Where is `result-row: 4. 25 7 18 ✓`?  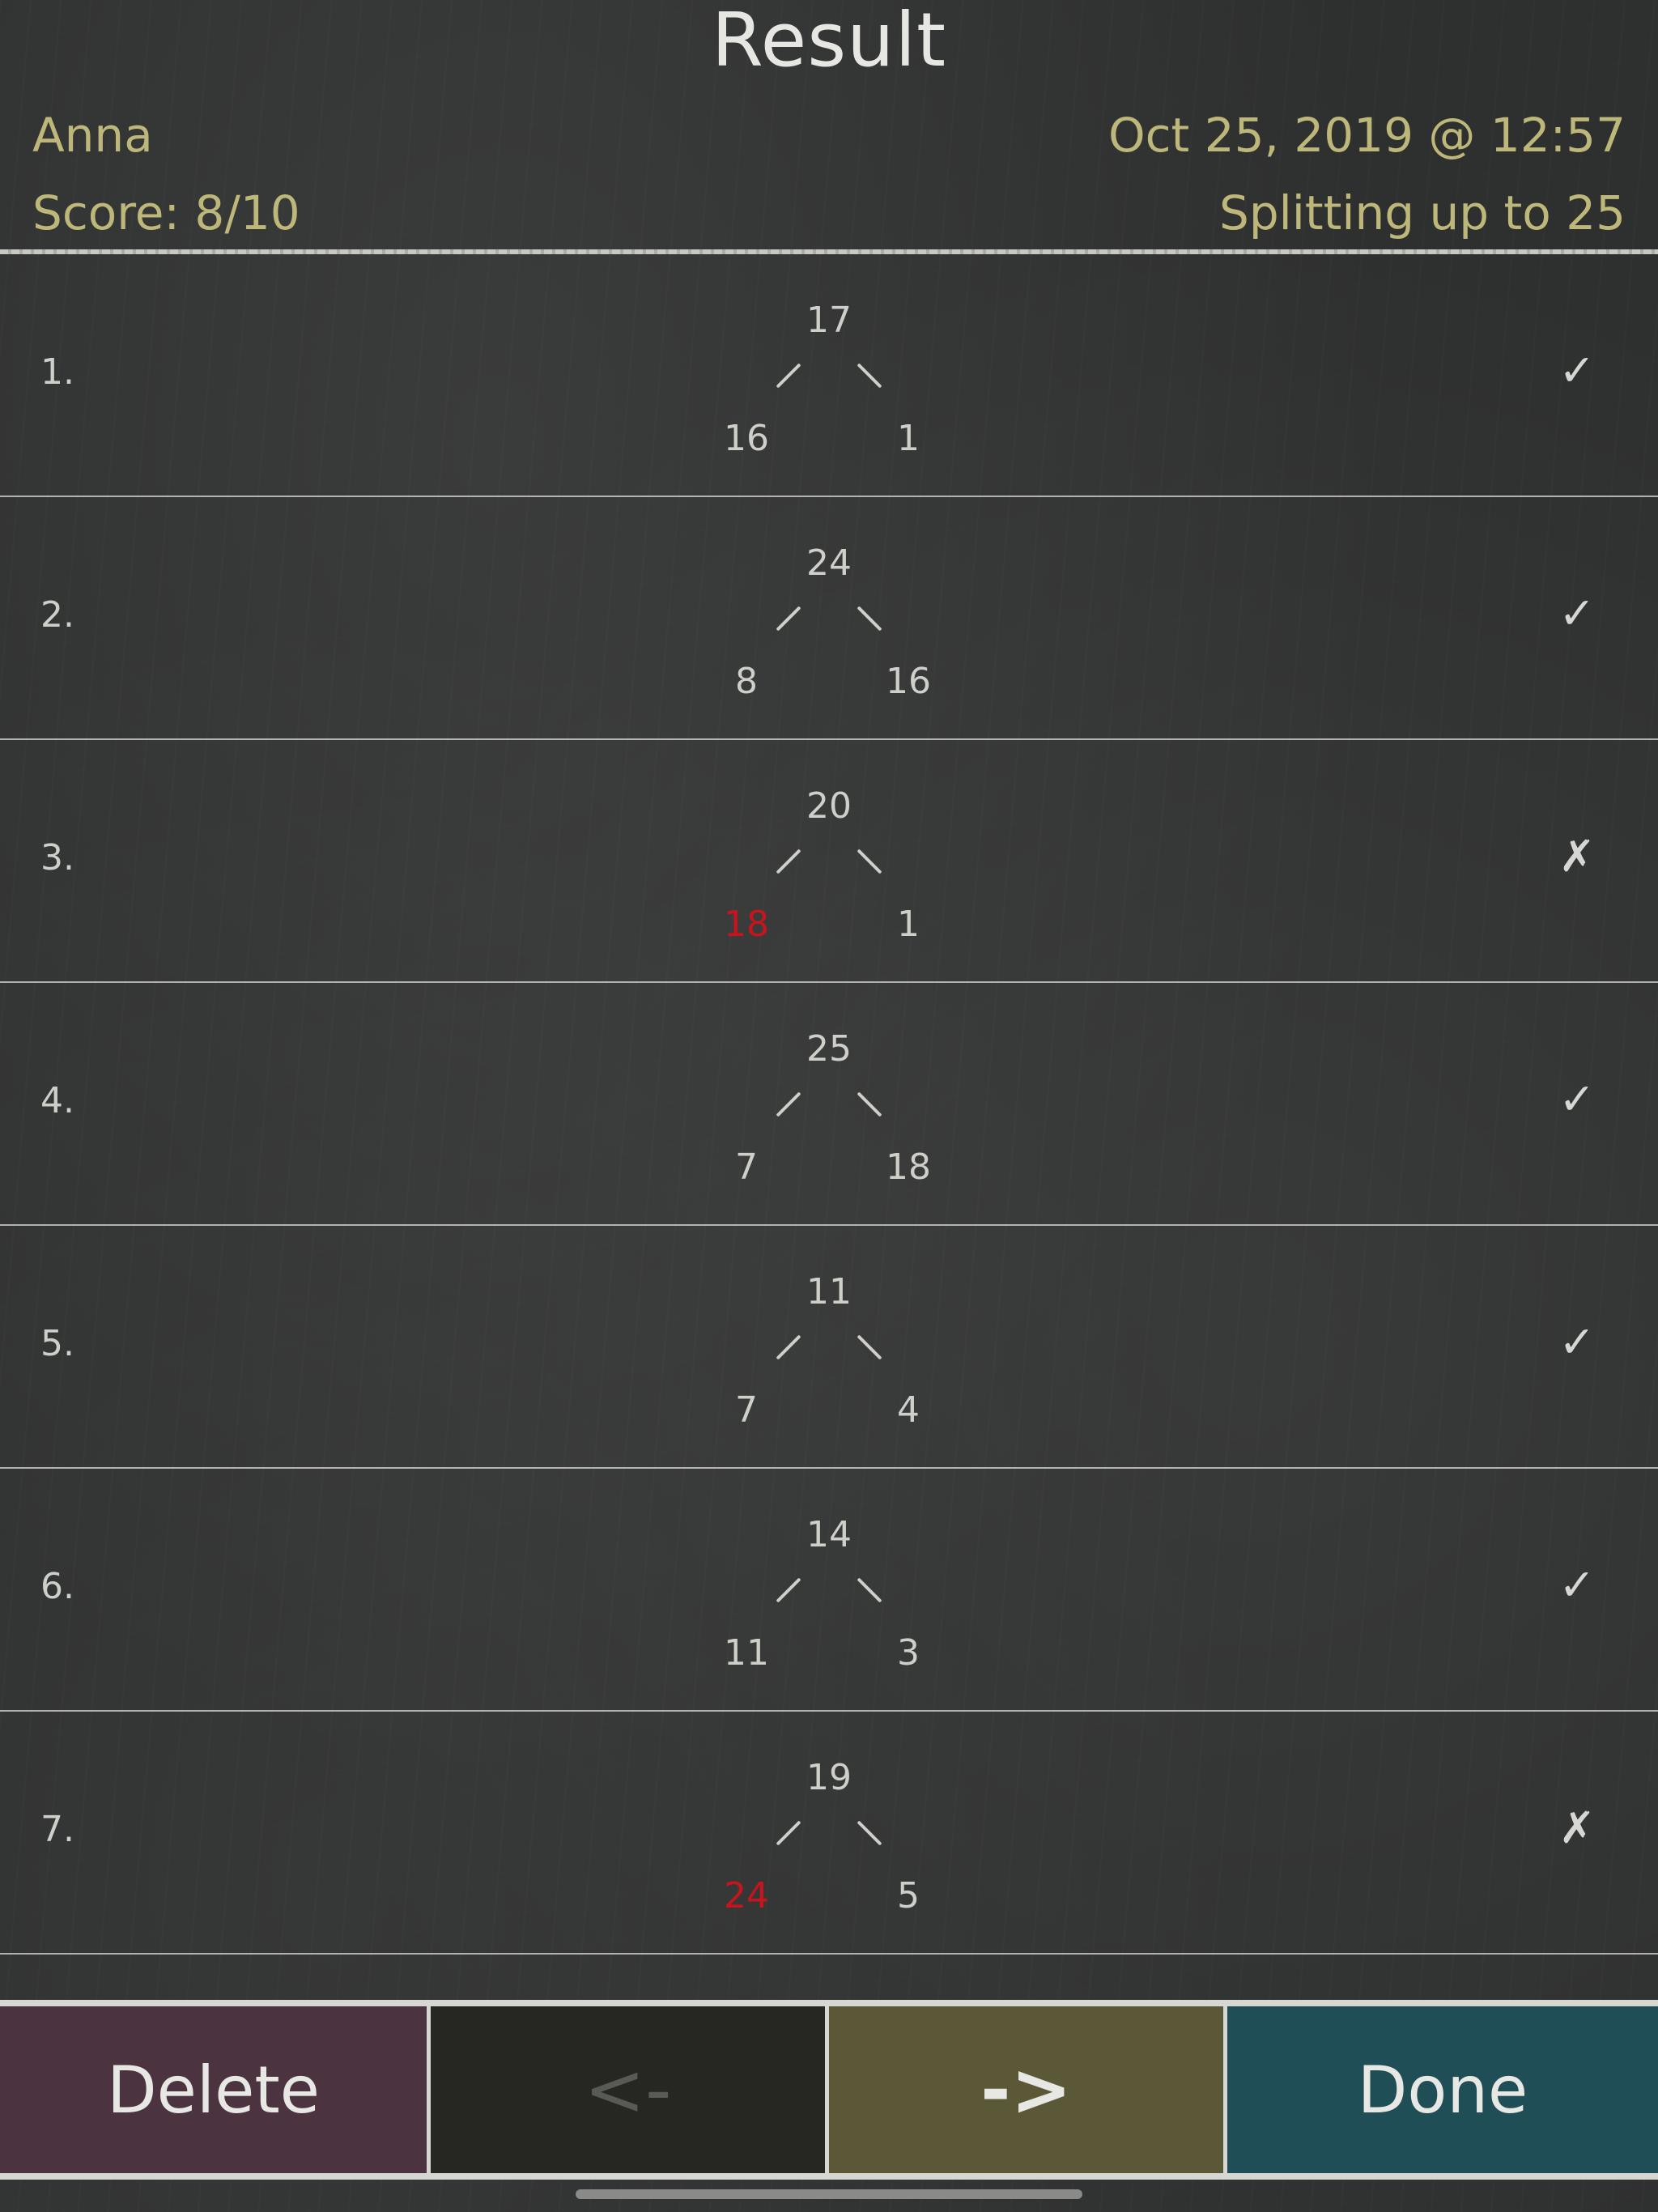
result-row: 4. 25 7 18 ✓ is located at coordinates (829, 1104).